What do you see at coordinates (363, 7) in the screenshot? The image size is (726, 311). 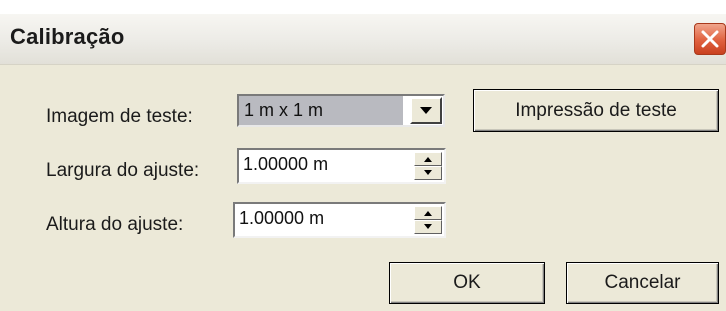 I see `screen-edge` at bounding box center [363, 7].